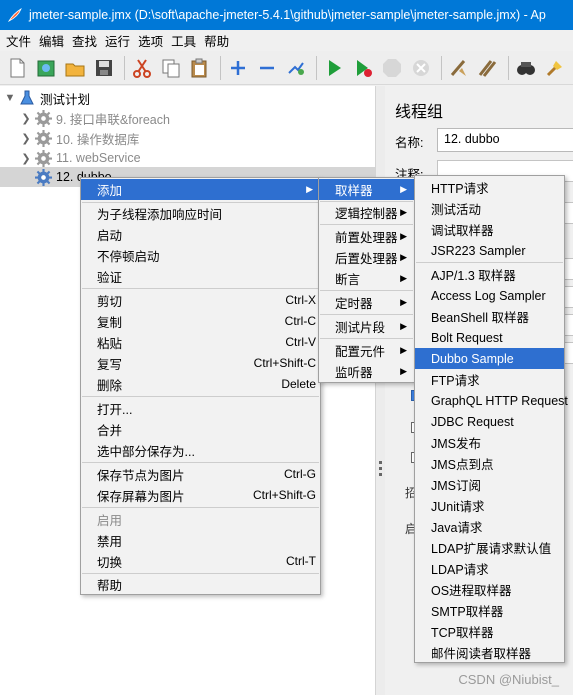 Image resolution: width=573 pixels, height=695 pixels. What do you see at coordinates (489, 589) in the screenshot?
I see `sampler-item-os-process: OS进程取样器` at bounding box center [489, 589].